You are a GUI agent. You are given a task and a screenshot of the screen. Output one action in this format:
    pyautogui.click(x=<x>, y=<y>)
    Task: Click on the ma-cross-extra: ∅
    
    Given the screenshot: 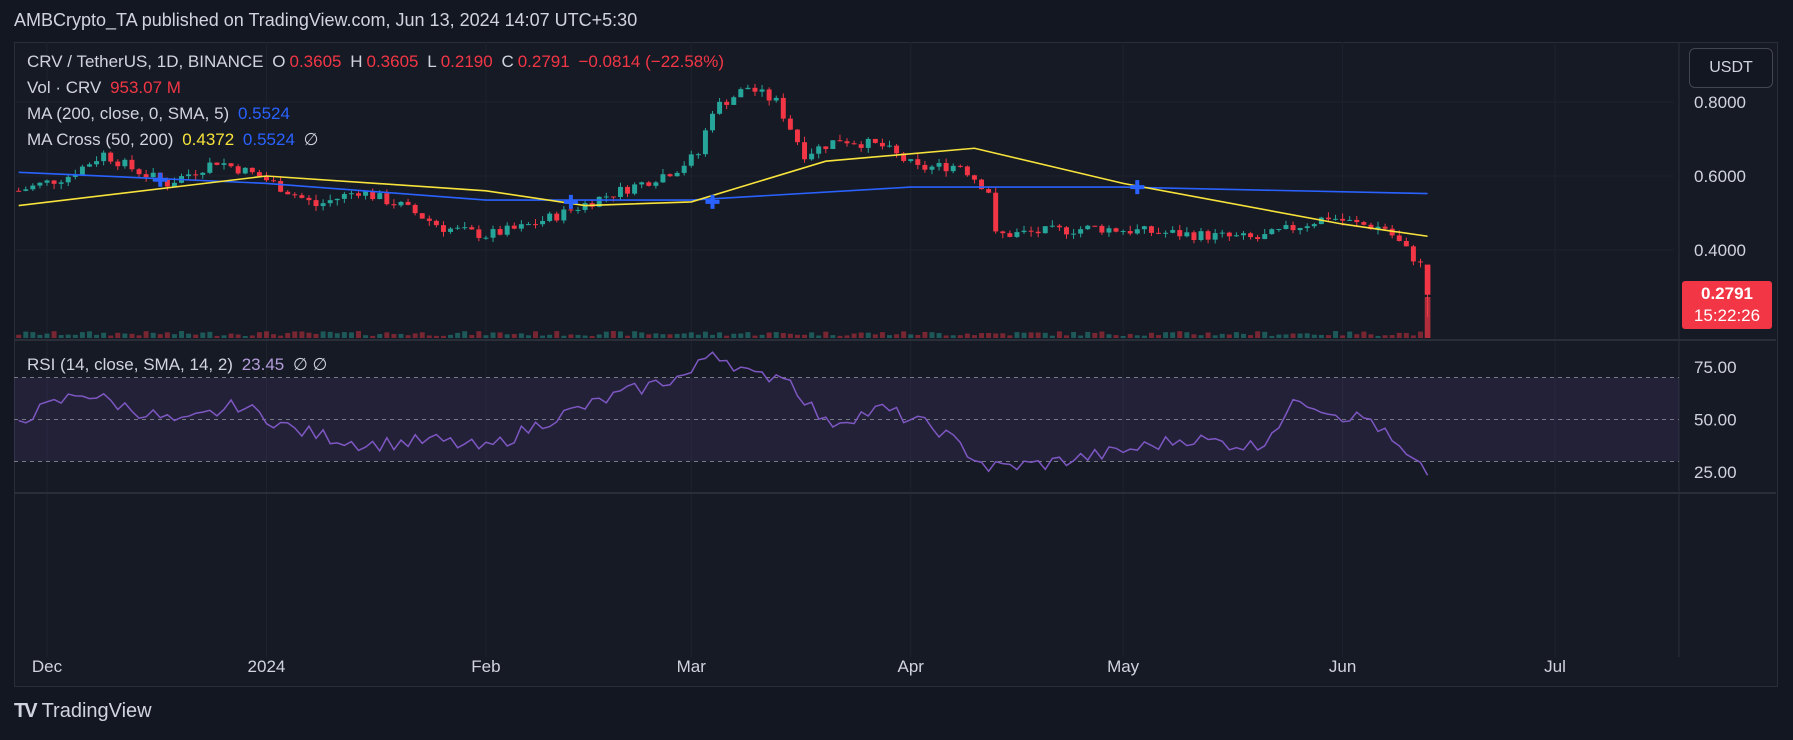 What is the action you would take?
    pyautogui.click(x=311, y=139)
    